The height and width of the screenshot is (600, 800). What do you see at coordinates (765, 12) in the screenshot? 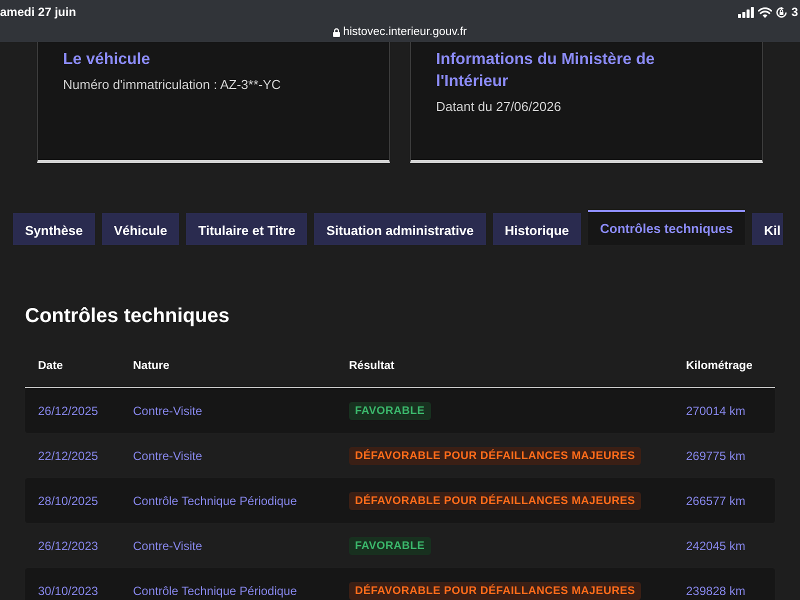
I see `wifi-icon` at bounding box center [765, 12].